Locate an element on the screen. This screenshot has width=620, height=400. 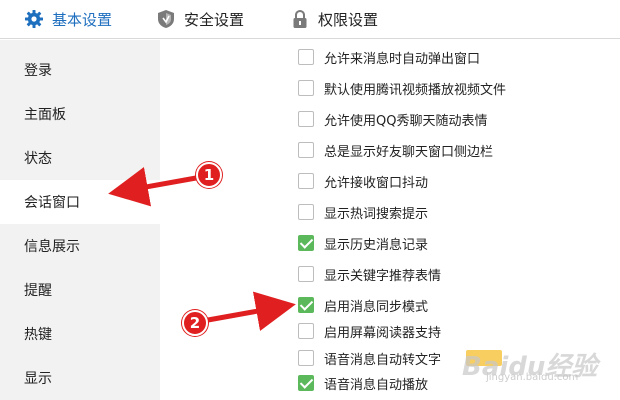
option-label: 允许使用QQ秀聊天随动表情 is located at coordinates (406, 121).